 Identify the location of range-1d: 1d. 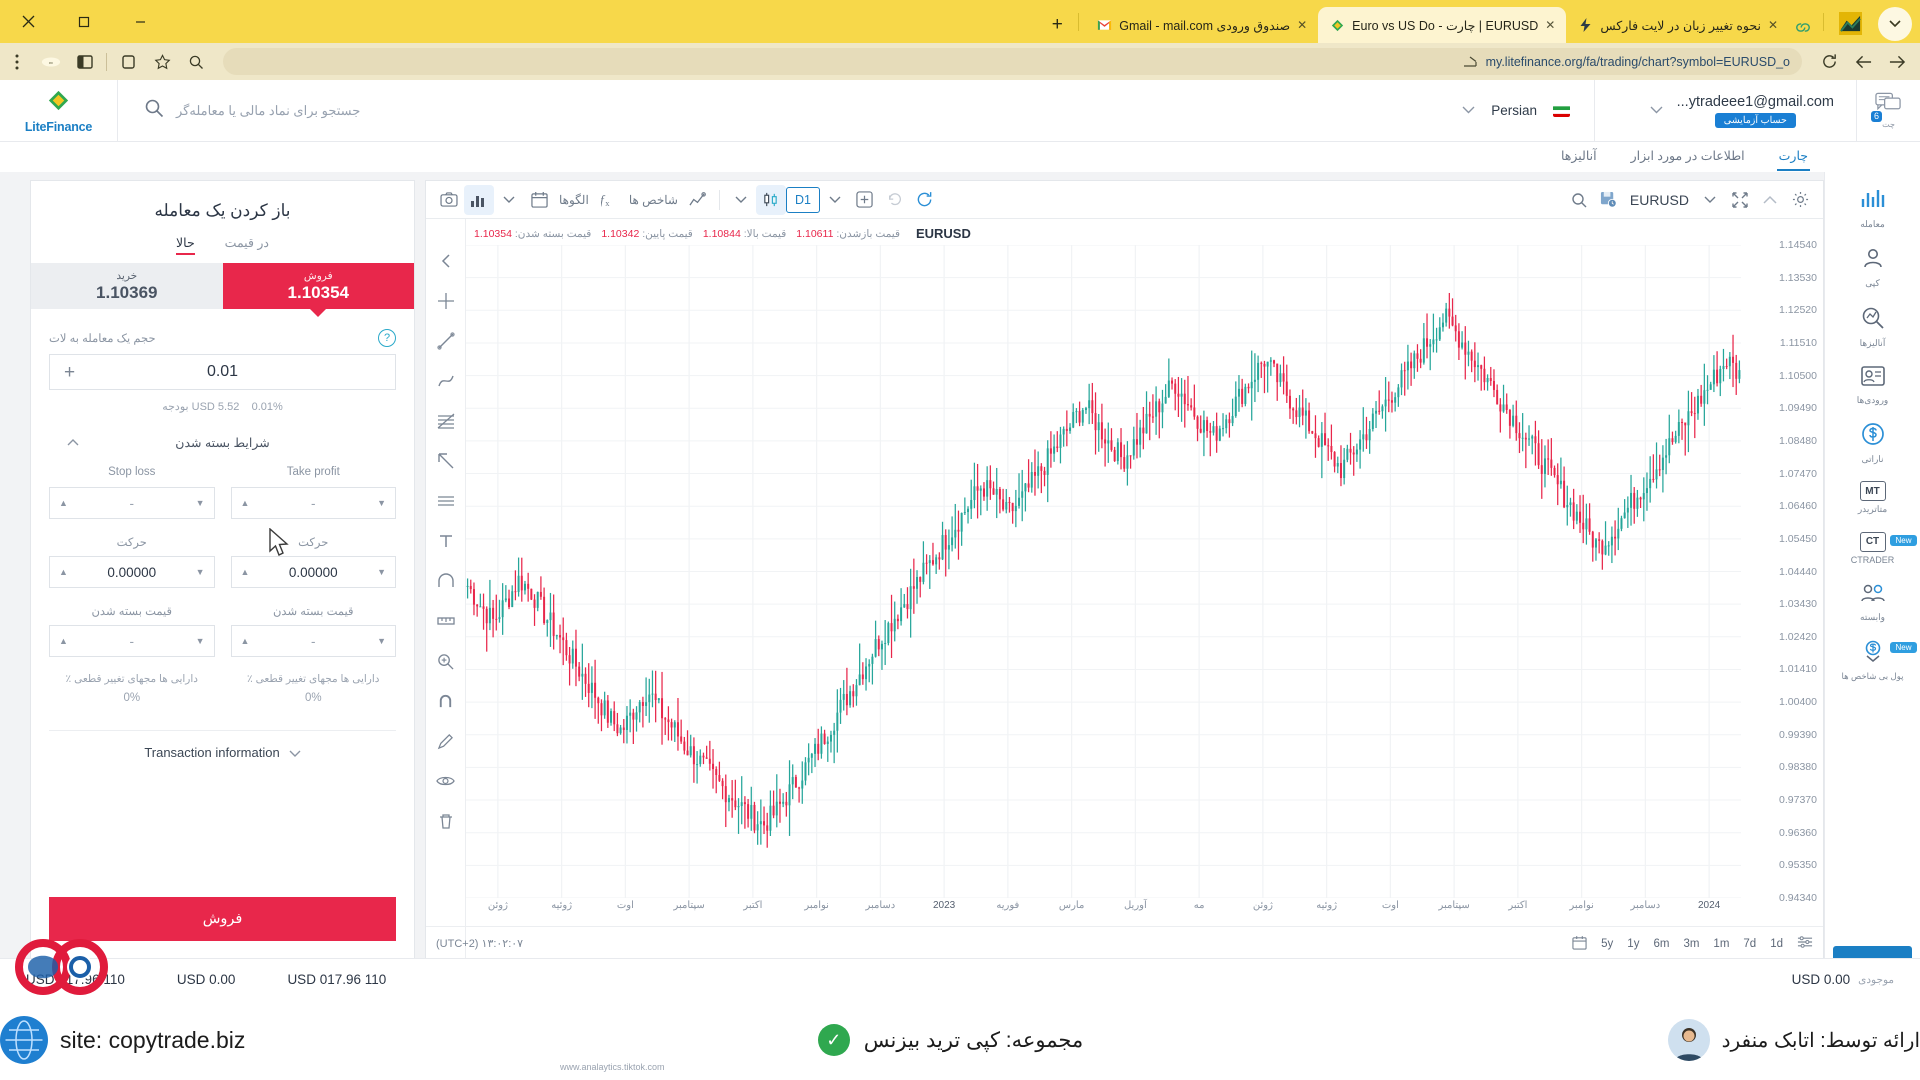
(1776, 944).